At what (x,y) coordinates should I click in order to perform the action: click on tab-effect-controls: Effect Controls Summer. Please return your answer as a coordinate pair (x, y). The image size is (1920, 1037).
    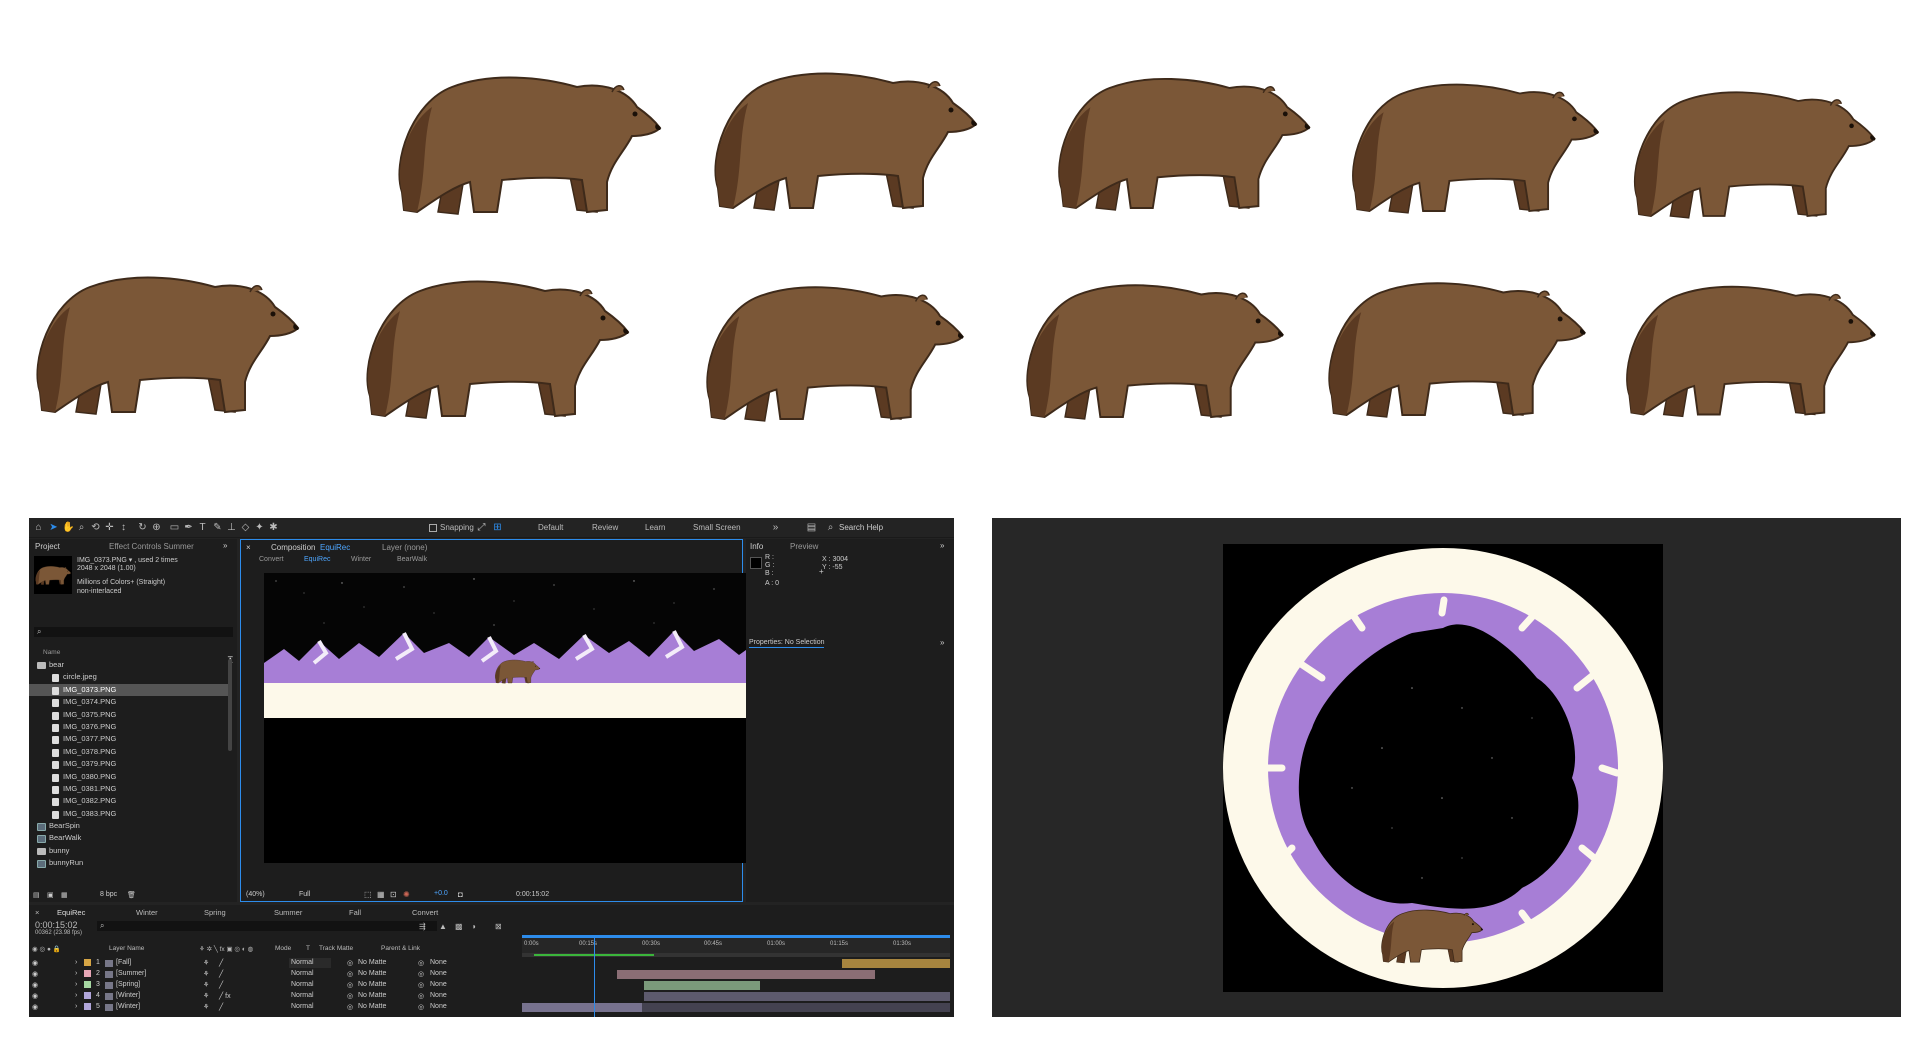
    Looking at the image, I should click on (151, 546).